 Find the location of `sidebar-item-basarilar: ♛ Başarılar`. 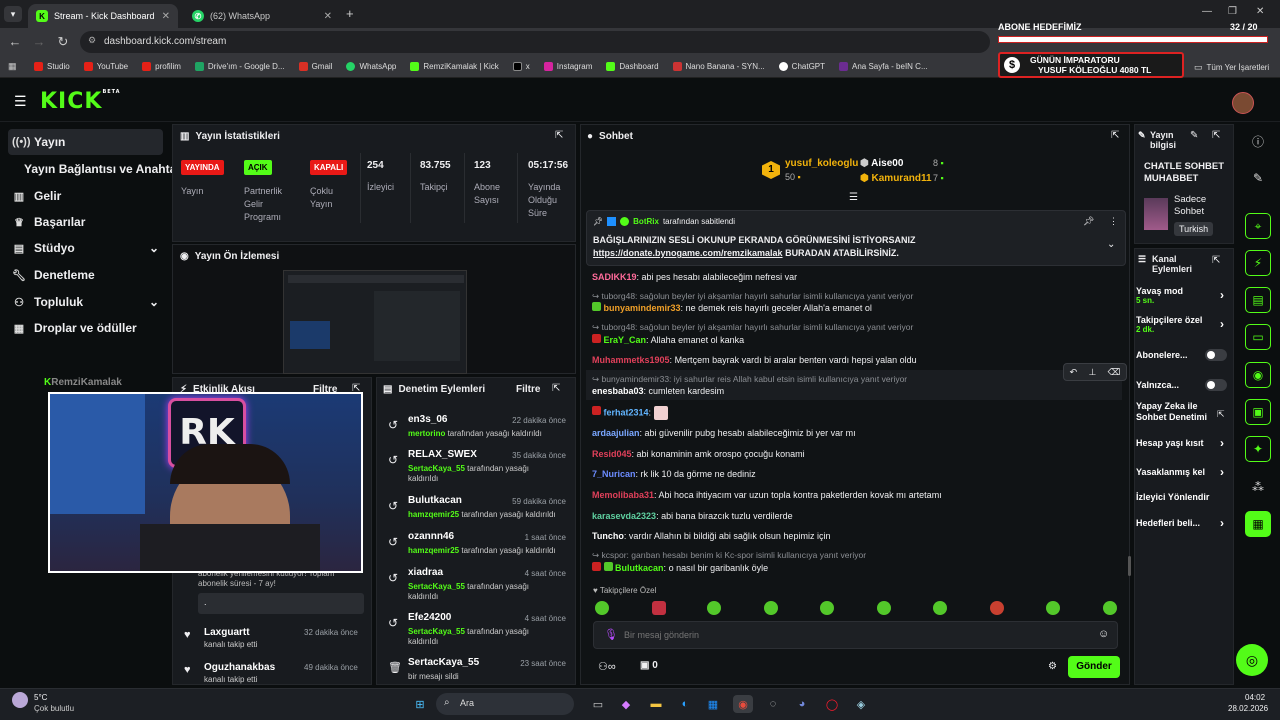

sidebar-item-basarilar: ♛ Başarılar is located at coordinates (85, 222).